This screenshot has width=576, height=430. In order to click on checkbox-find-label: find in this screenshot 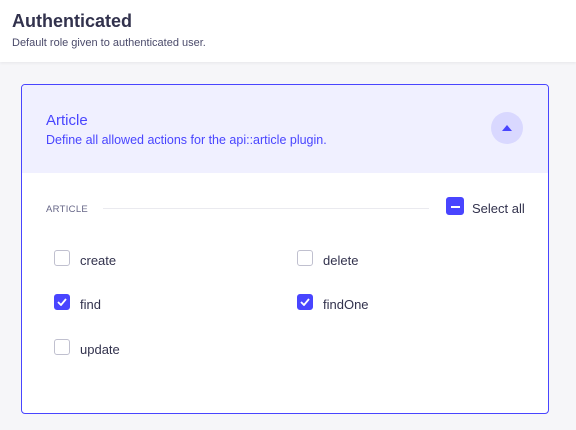, I will do `click(90, 304)`.